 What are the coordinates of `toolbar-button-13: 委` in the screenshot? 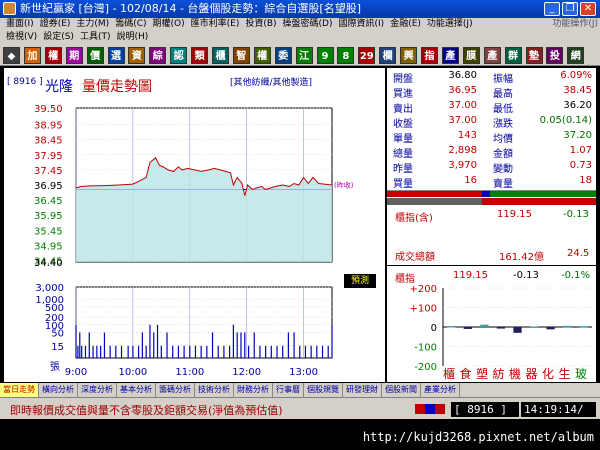 It's located at (283, 55).